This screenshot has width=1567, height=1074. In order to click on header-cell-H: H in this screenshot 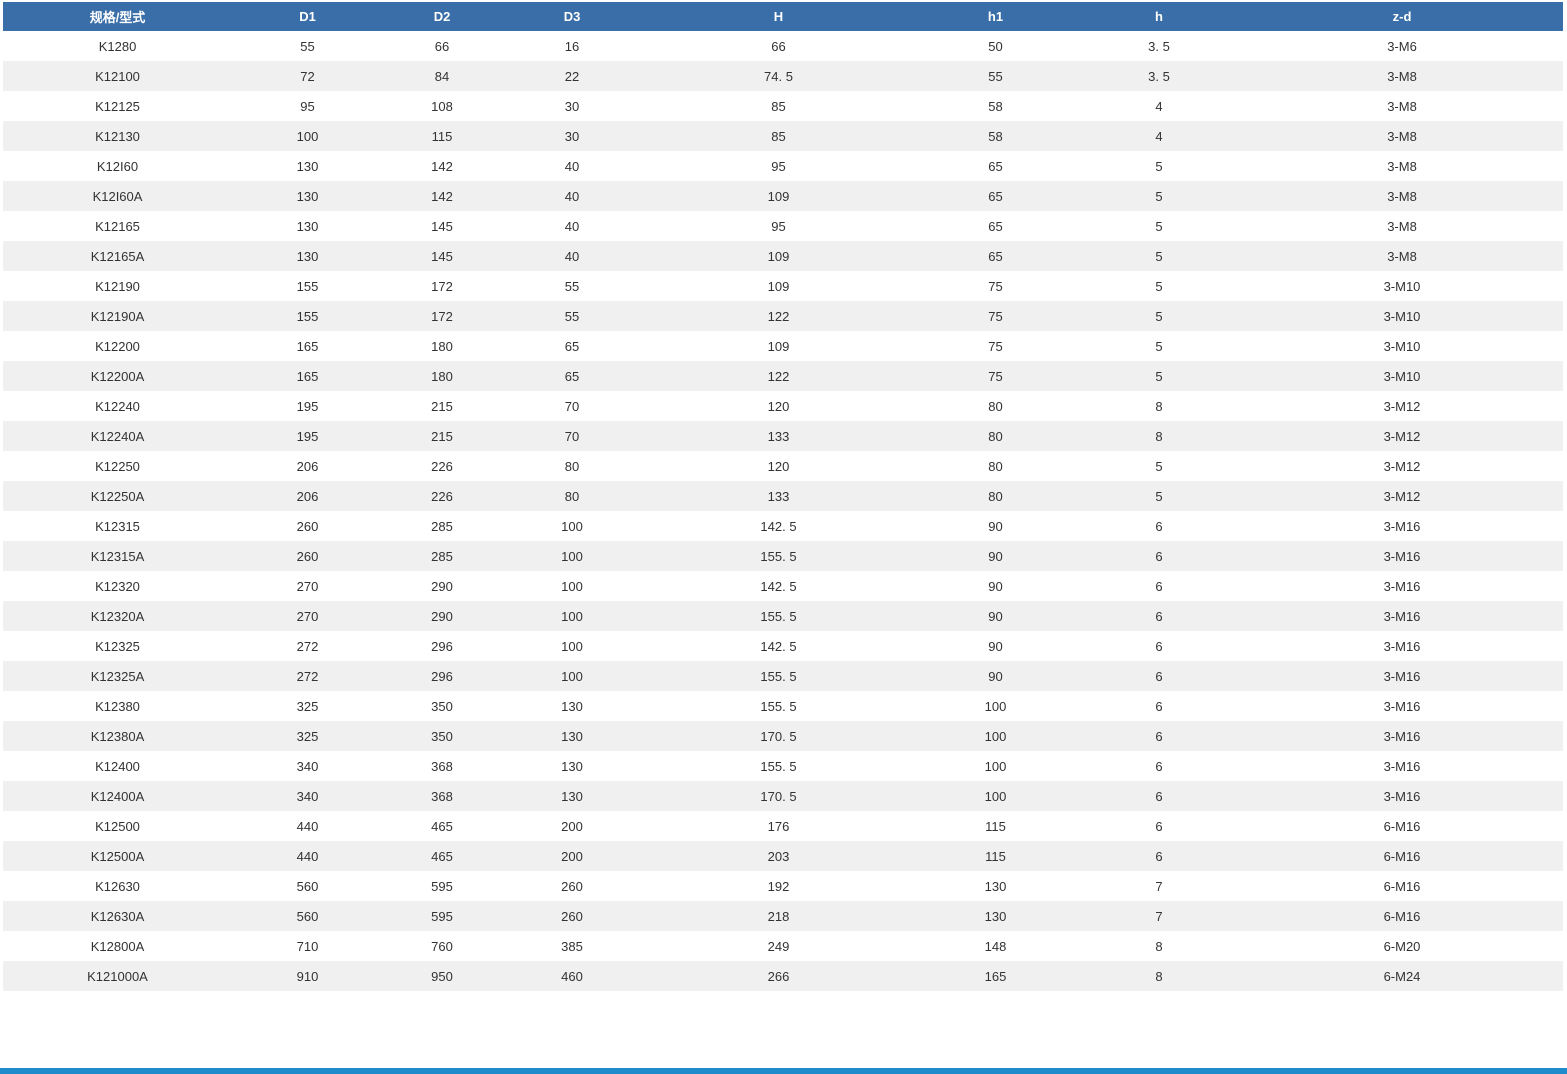, I will do `click(778, 16)`.